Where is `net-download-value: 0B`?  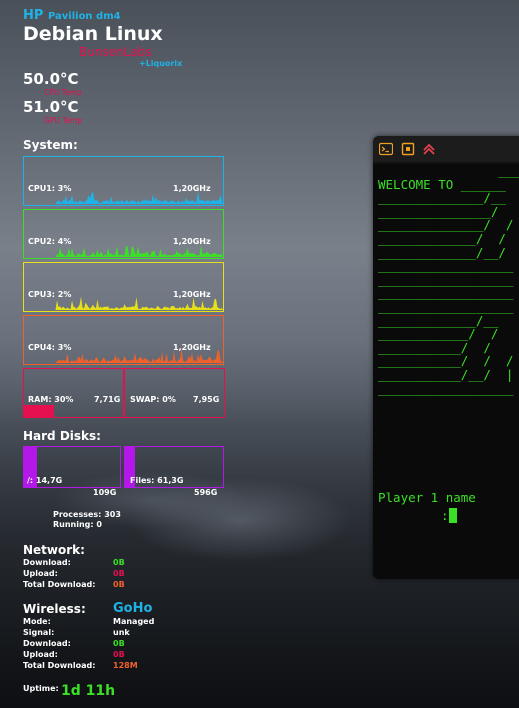
net-download-value: 0B is located at coordinates (119, 562).